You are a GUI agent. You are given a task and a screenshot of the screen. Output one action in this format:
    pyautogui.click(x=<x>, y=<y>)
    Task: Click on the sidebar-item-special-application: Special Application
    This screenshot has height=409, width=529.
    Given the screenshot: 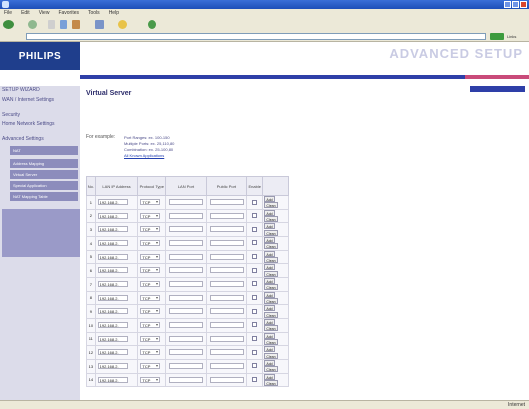 What is the action you would take?
    pyautogui.click(x=44, y=185)
    